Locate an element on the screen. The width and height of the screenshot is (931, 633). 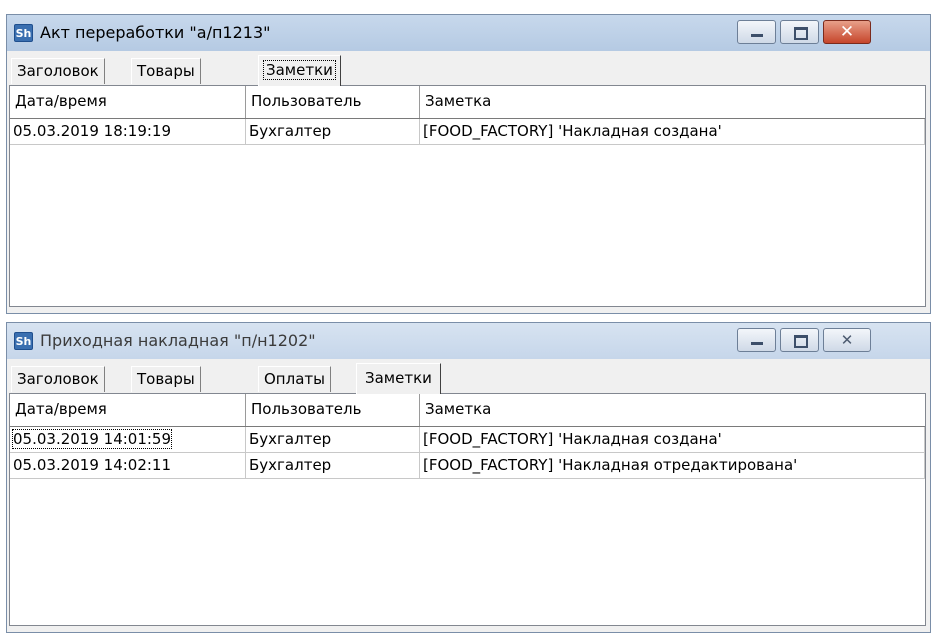
cell-datetime-text: 05.03.2019 14:01:59 is located at coordinates (92, 439).